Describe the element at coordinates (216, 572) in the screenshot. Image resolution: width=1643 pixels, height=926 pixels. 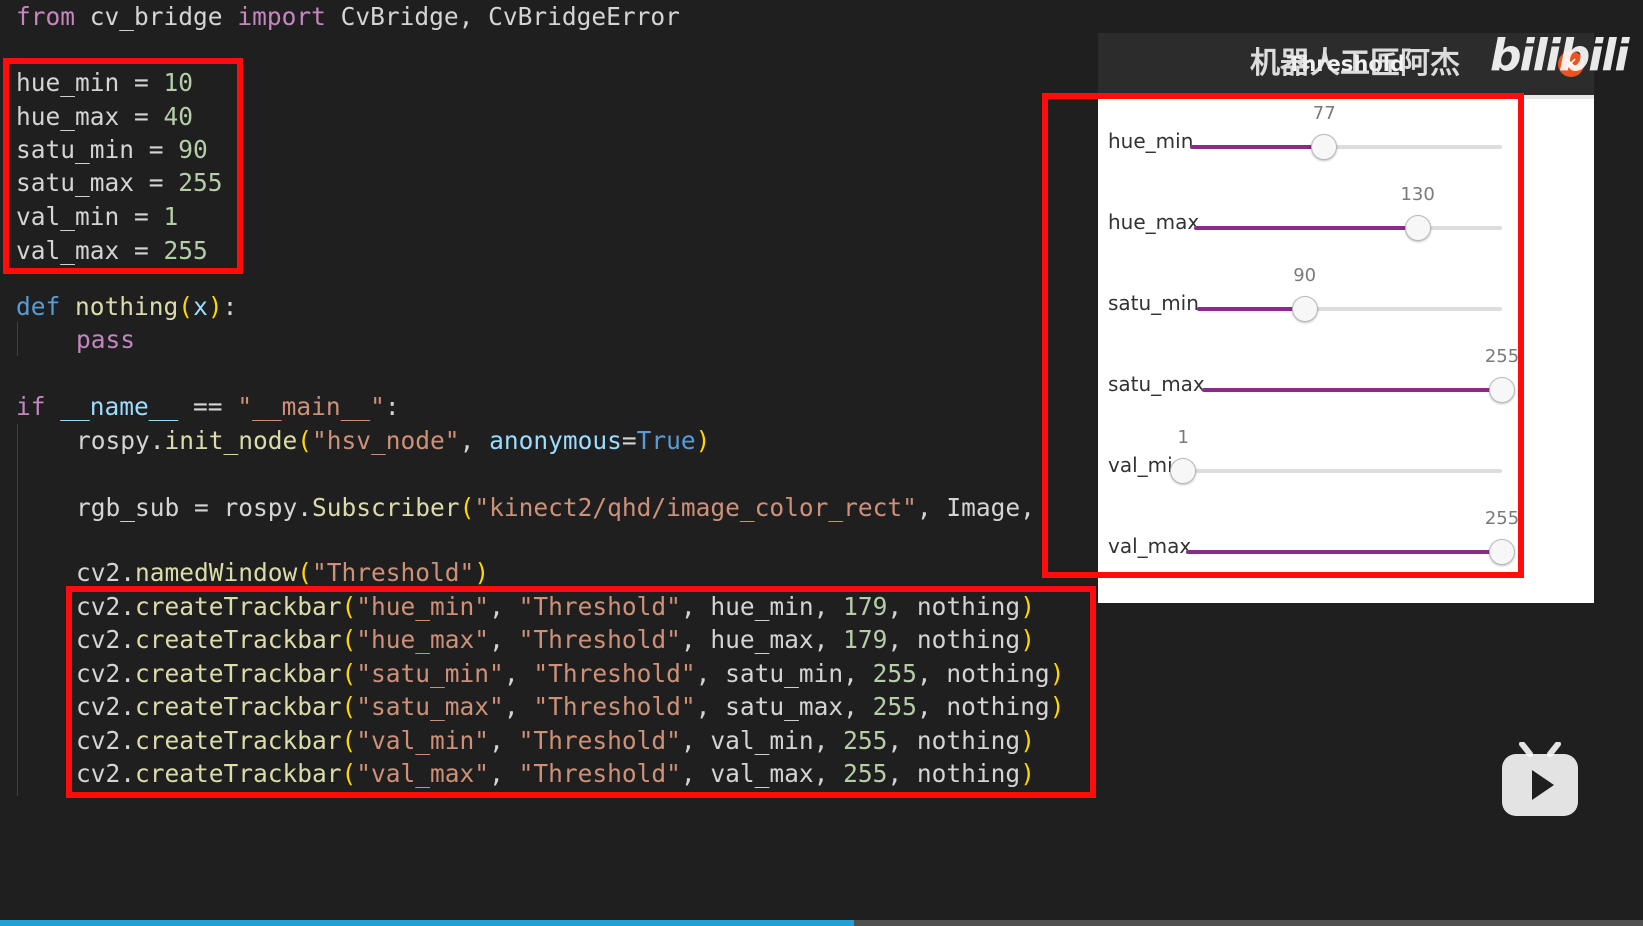
I see `named-window-fn: namedWindow` at that location.